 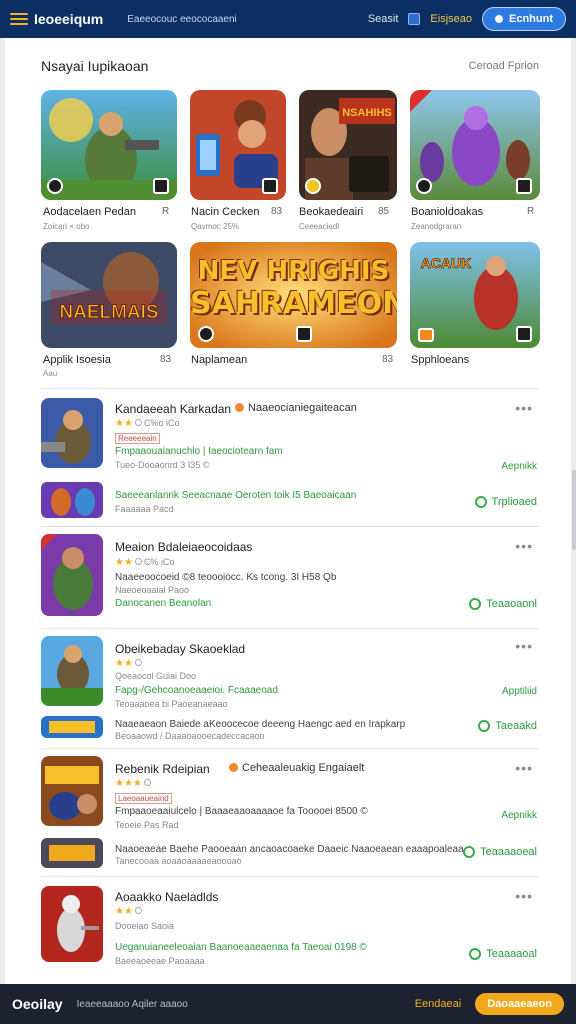 What do you see at coordinates (109, 295) in the screenshot?
I see `featured-tile: NAELMAIS` at bounding box center [109, 295].